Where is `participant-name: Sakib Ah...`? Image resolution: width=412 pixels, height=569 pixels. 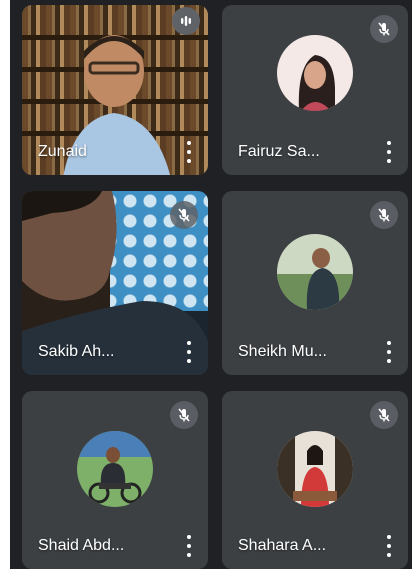
participant-name: Sakib Ah... is located at coordinates (76, 351).